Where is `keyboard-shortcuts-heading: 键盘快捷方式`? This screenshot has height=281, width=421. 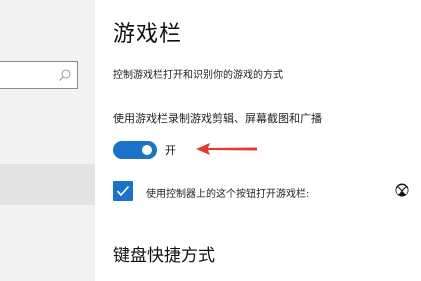 keyboard-shortcuts-heading: 键盘快捷方式 is located at coordinates (164, 256).